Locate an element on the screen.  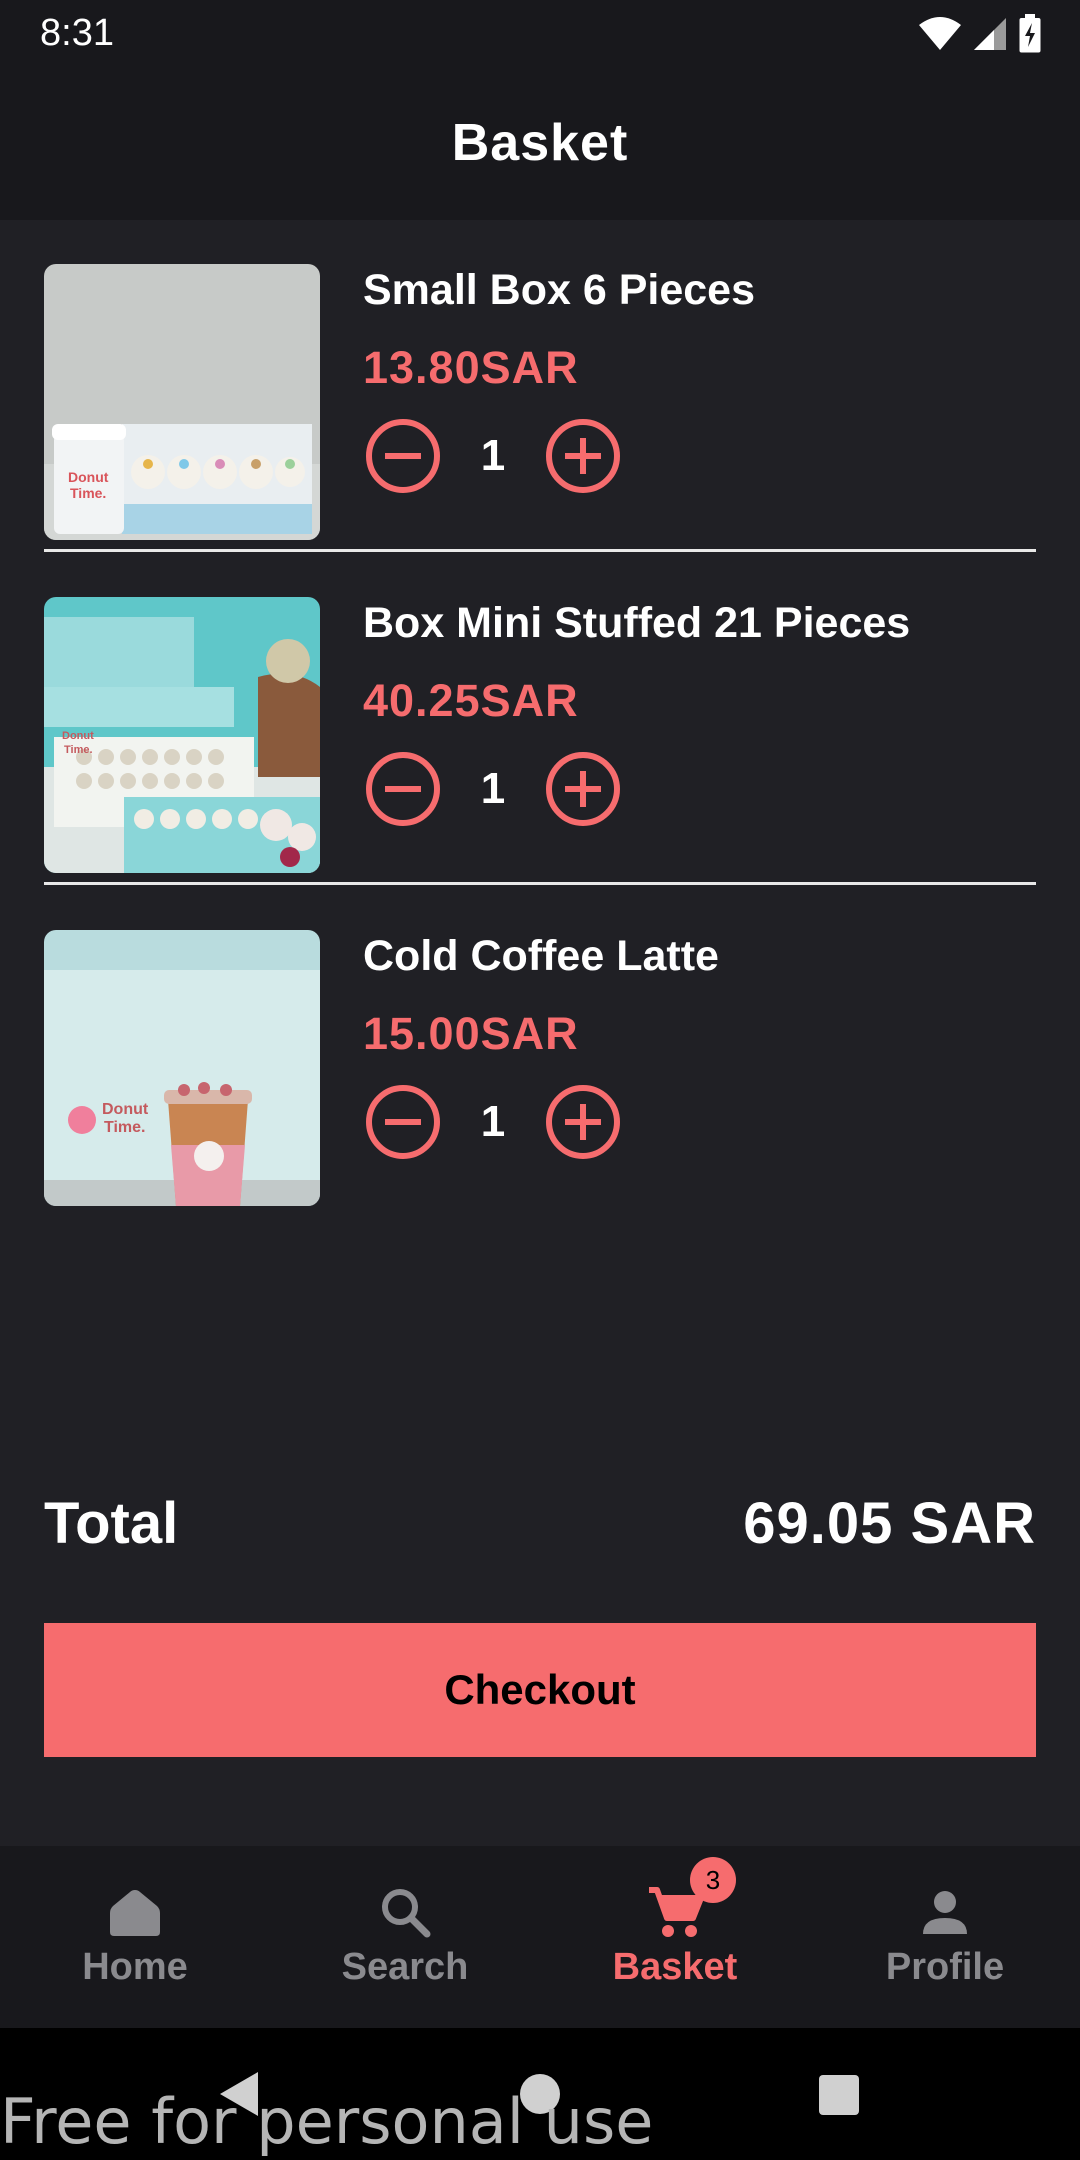
status-bar: 8:31 is located at coordinates (540, 33).